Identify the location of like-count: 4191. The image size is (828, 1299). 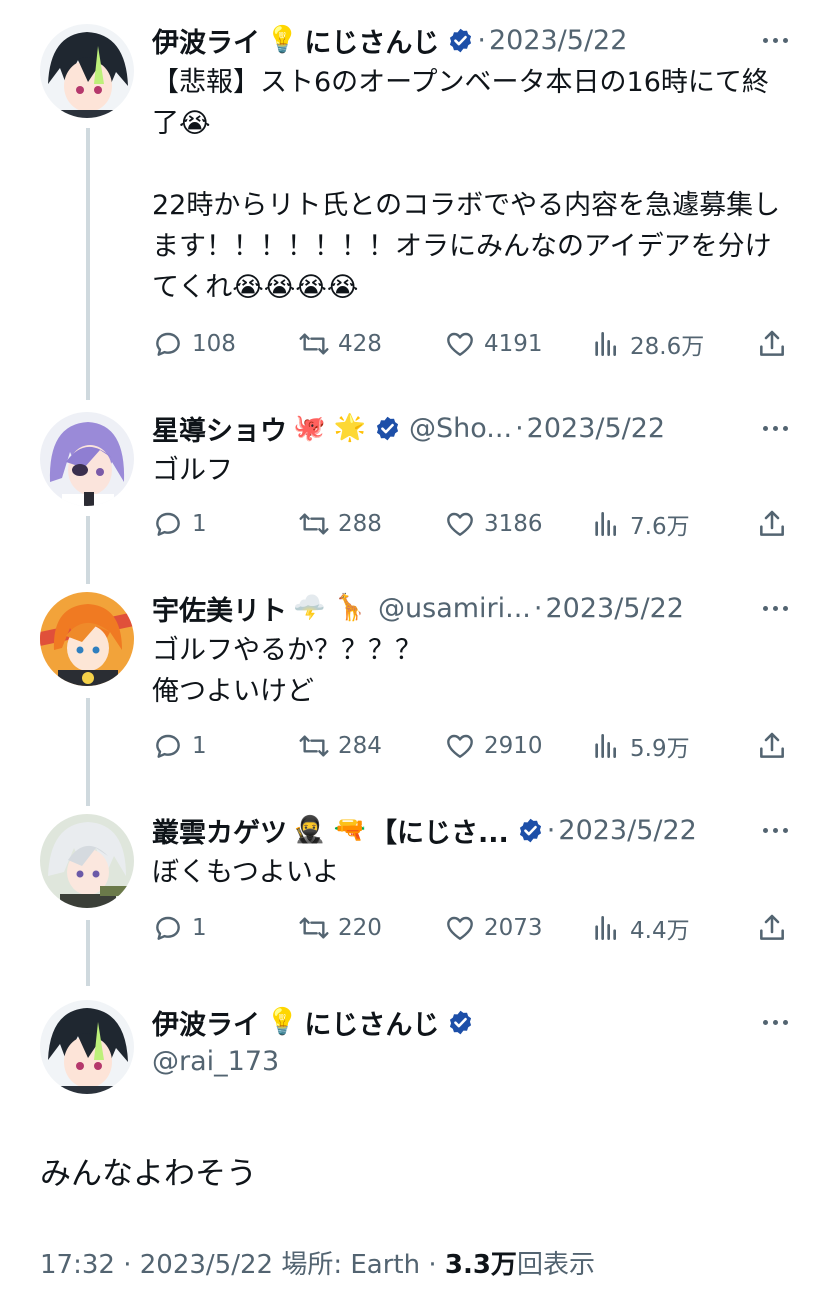
(513, 344).